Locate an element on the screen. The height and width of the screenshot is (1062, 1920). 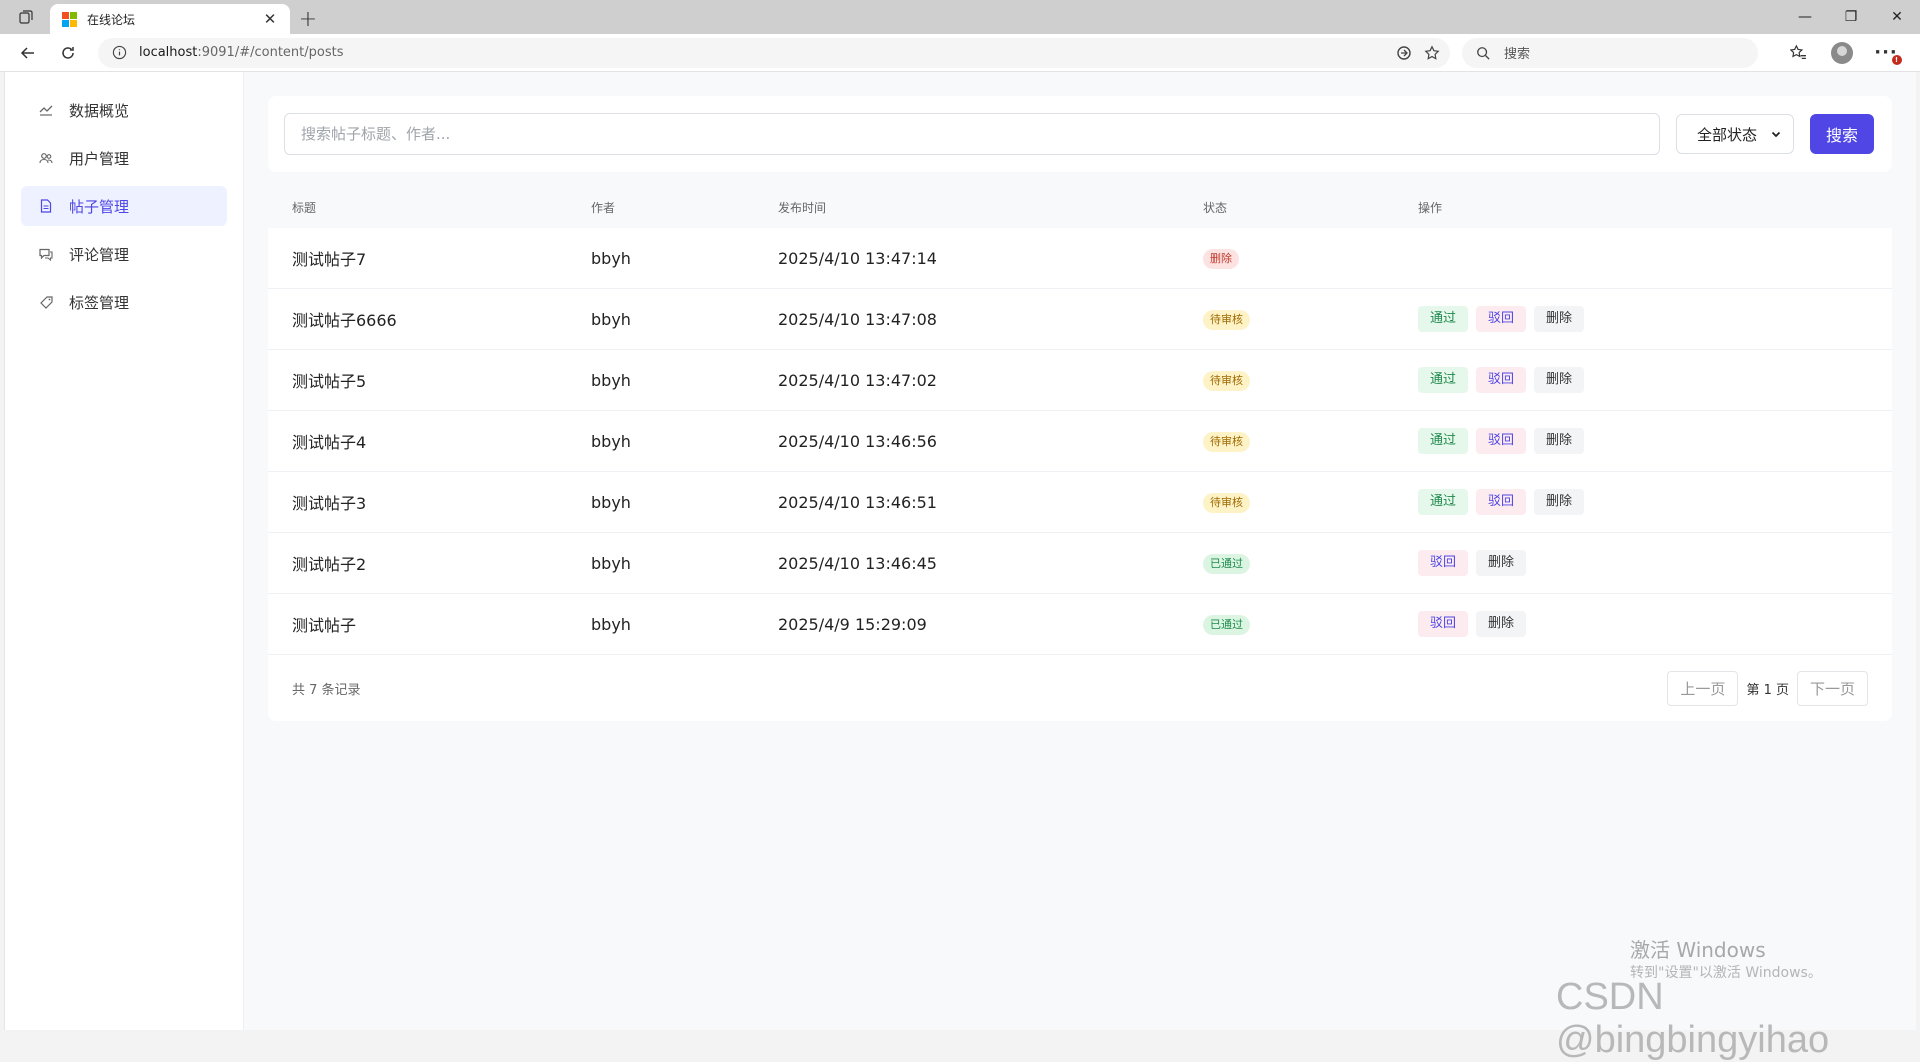
document-icon is located at coordinates (46, 206).